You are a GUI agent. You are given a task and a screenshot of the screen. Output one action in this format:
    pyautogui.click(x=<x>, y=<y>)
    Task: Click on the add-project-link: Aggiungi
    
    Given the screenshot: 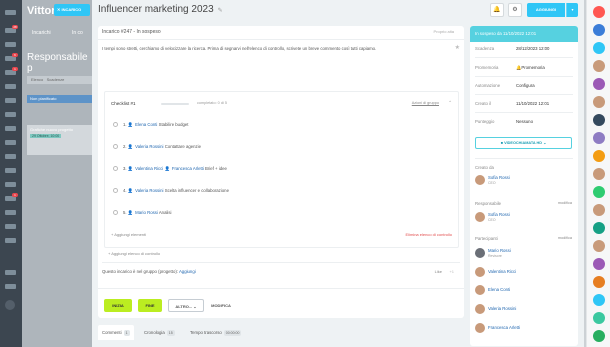 What is the action you would take?
    pyautogui.click(x=187, y=271)
    